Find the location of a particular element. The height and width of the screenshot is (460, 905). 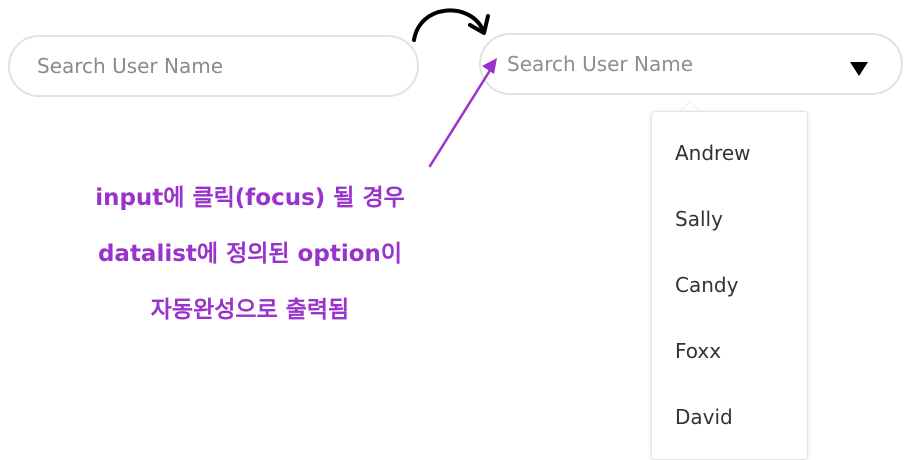

curved-arrow-icon is located at coordinates (451, 25).